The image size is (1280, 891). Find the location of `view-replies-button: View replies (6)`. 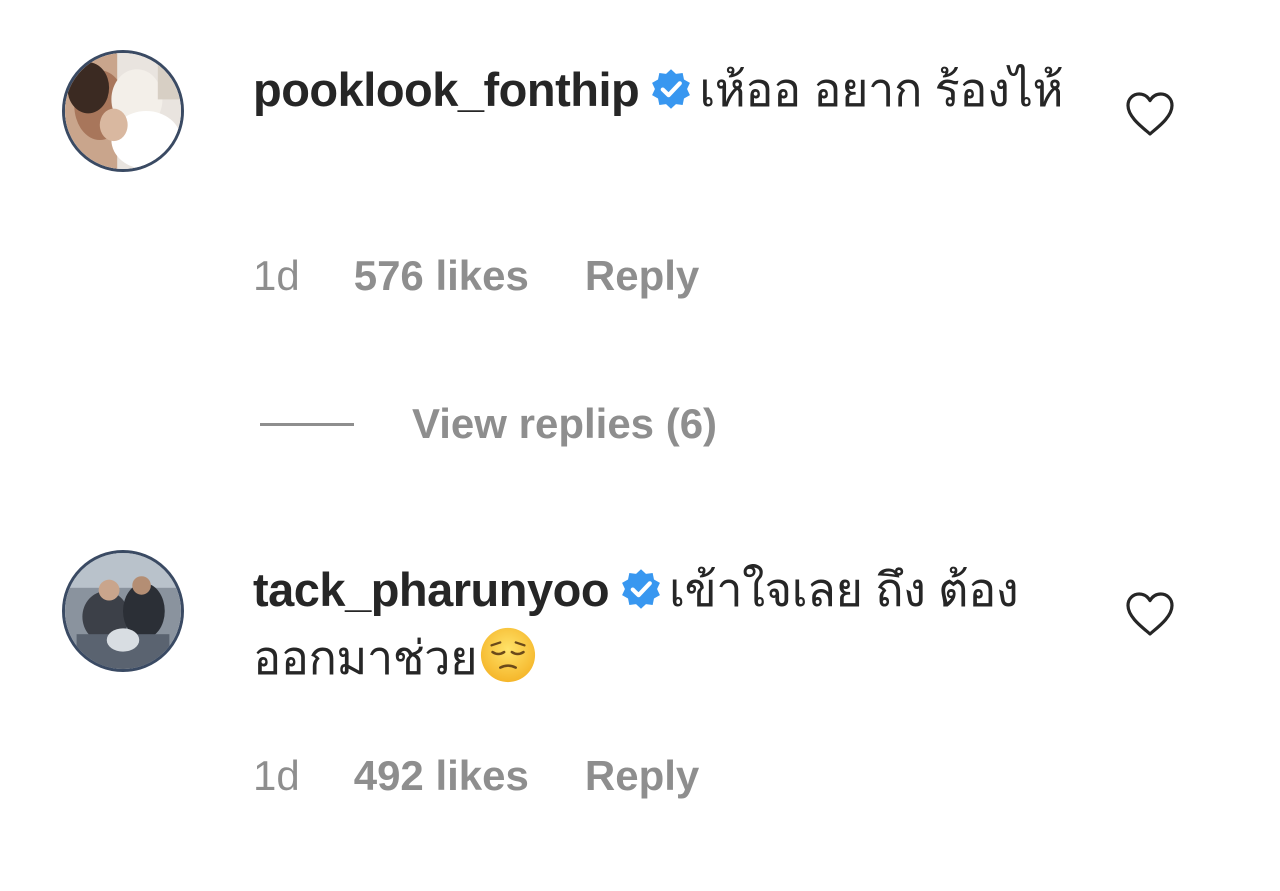

view-replies-button: View replies (6) is located at coordinates (488, 424).